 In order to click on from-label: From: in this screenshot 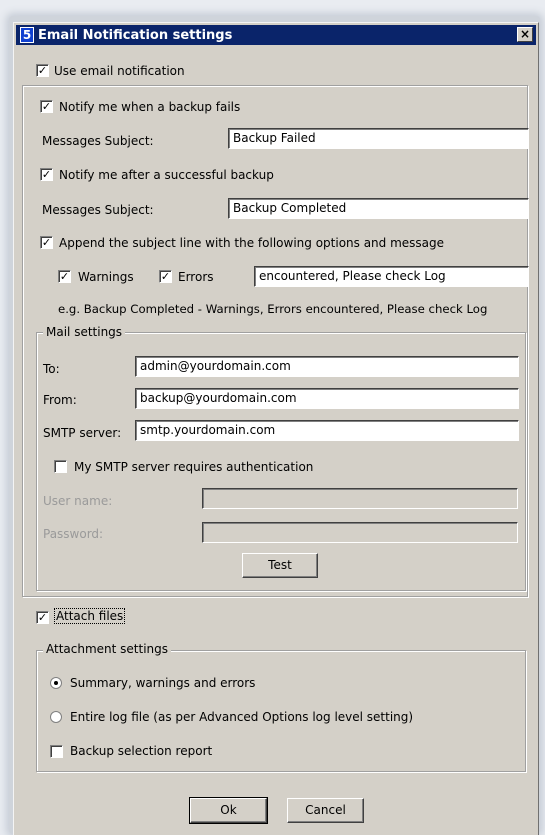, I will do `click(60, 400)`.